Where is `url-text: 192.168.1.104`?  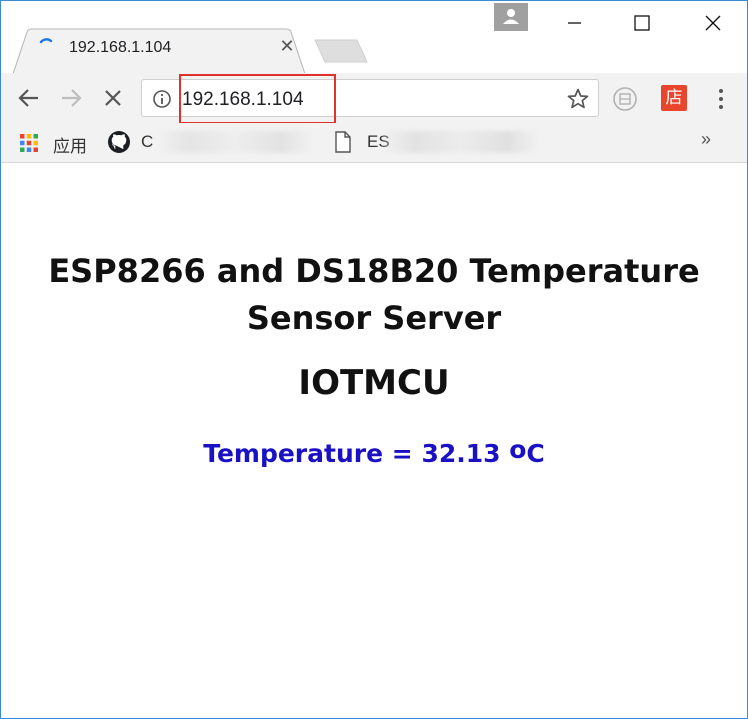 url-text: 192.168.1.104 is located at coordinates (243, 100).